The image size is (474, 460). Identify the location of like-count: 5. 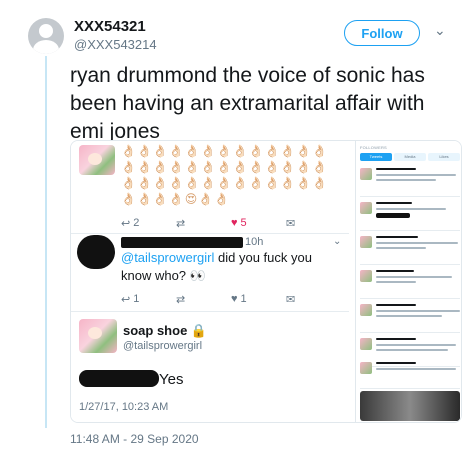
(243, 223).